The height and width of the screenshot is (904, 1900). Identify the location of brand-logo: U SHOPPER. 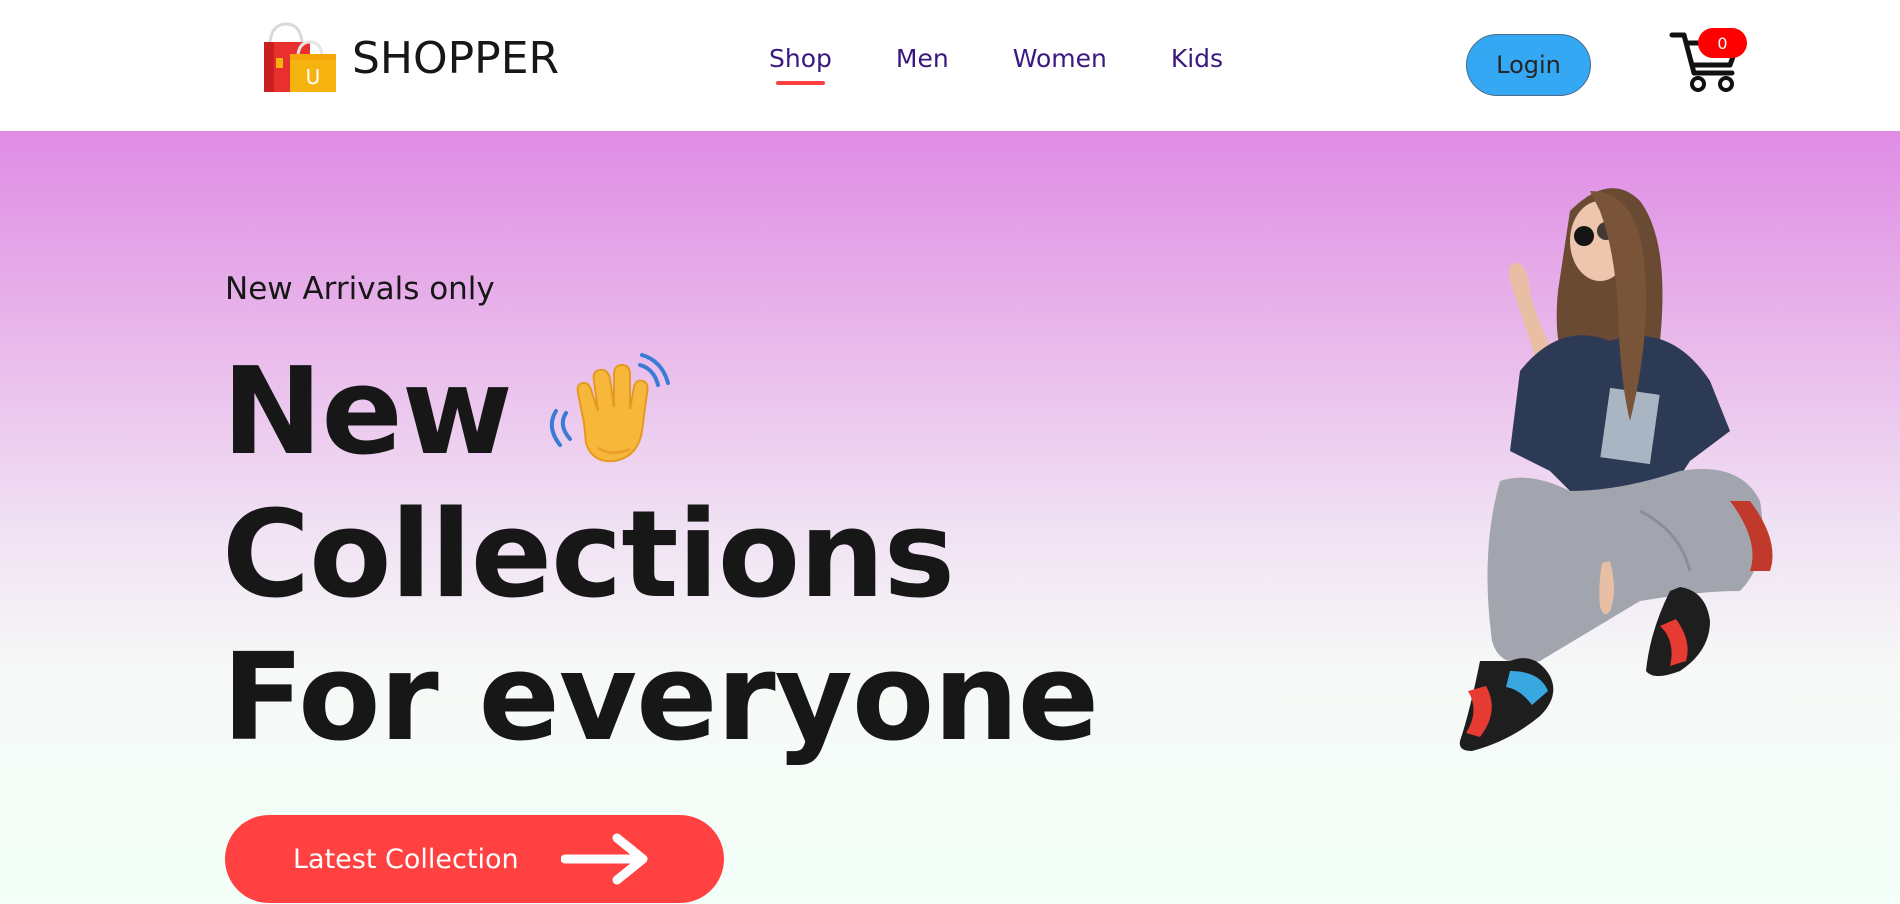
(410, 58).